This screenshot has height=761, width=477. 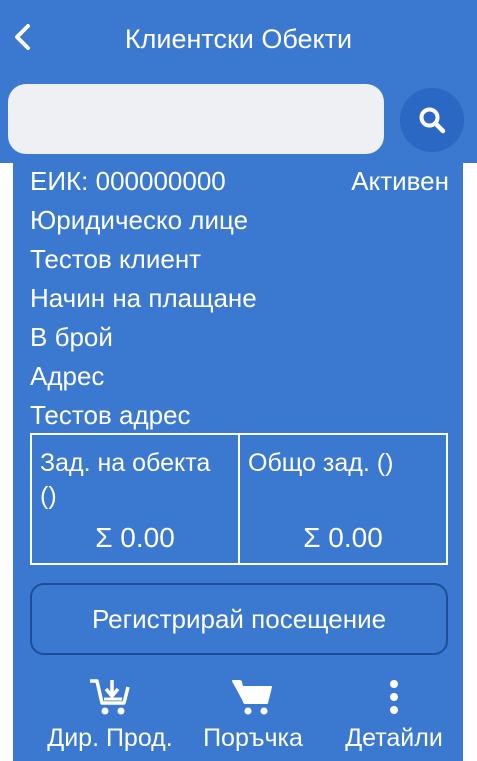 I want to click on search-input, so click(x=196, y=119).